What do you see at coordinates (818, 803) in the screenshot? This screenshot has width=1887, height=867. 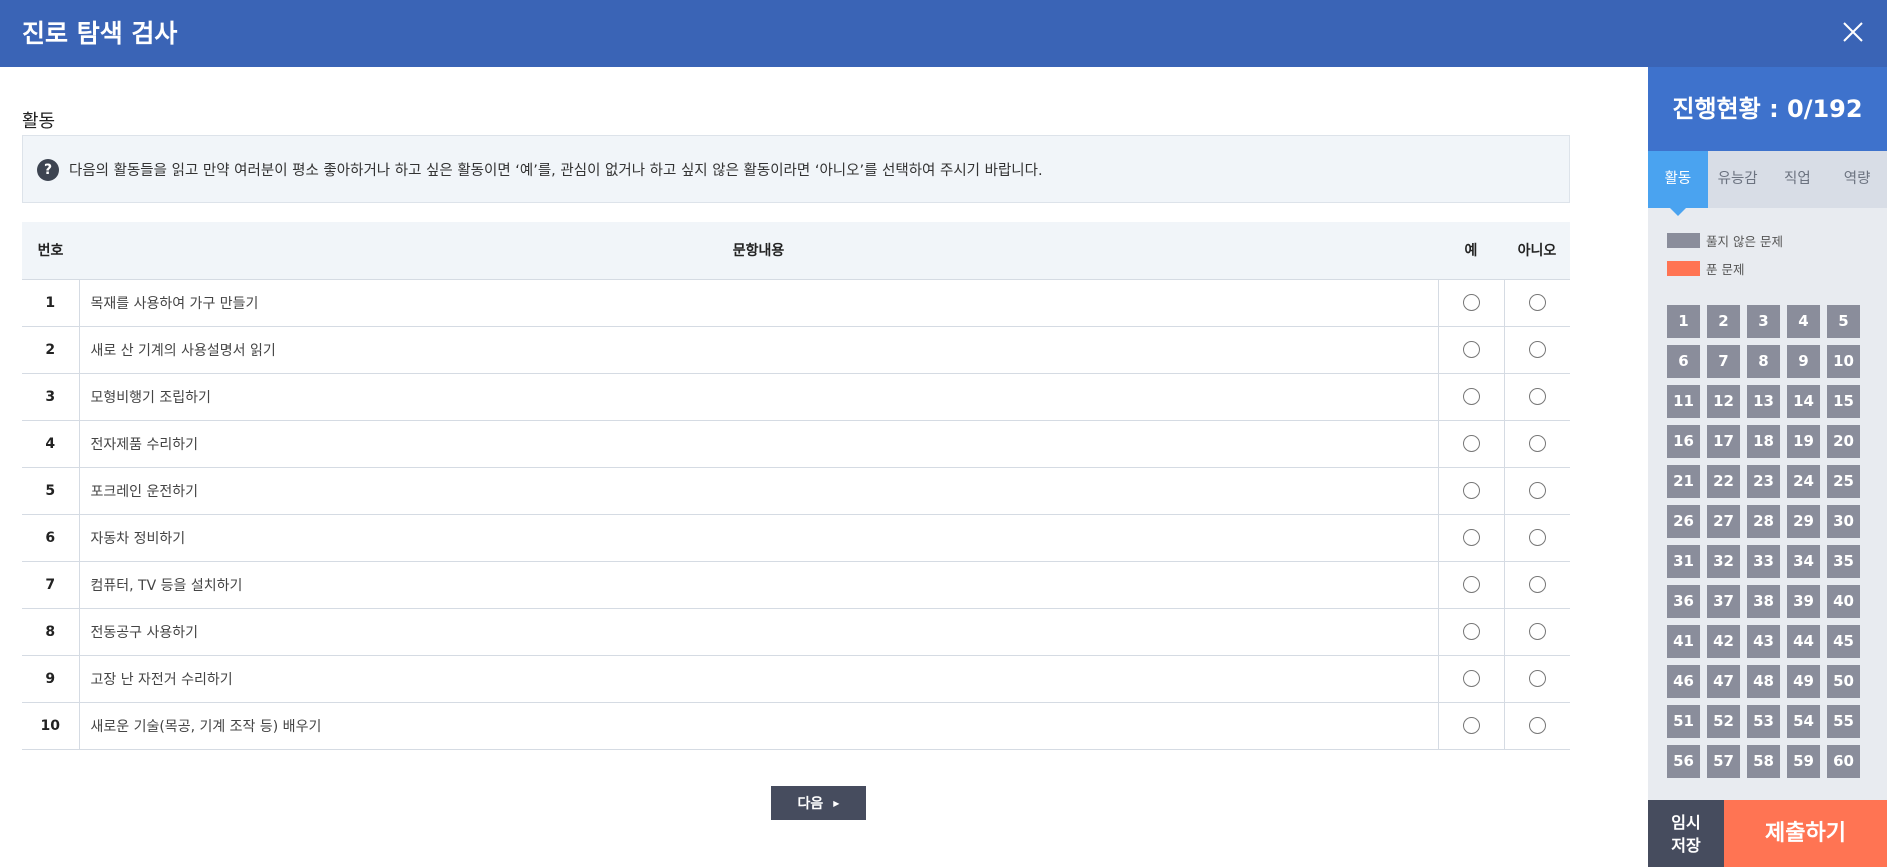 I see `next-button: 다음 ▶` at bounding box center [818, 803].